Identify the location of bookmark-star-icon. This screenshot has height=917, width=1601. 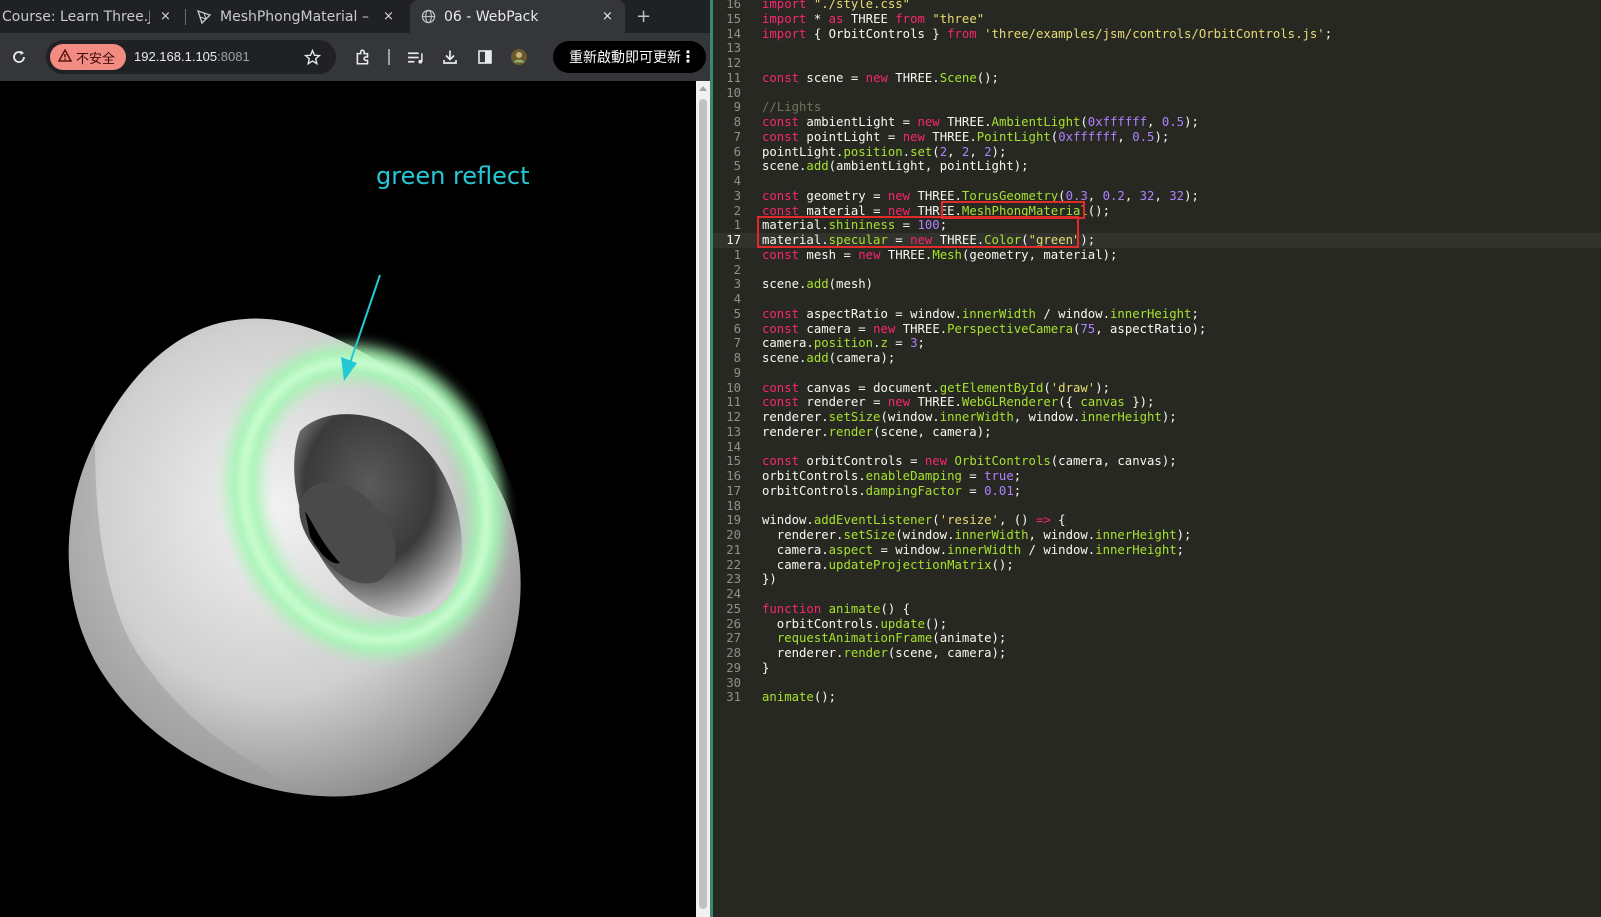
(312, 57).